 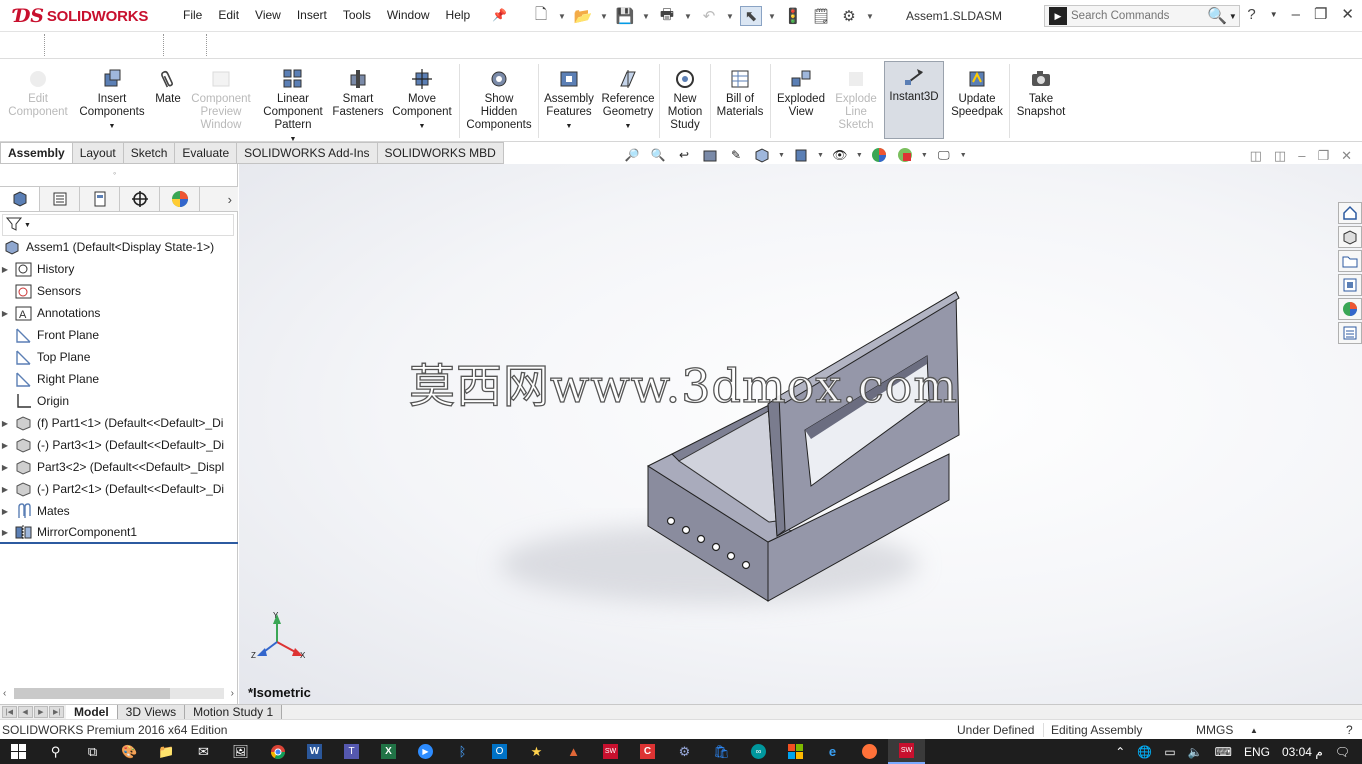 I want to click on next-tab-icon: ▶, so click(x=41, y=712).